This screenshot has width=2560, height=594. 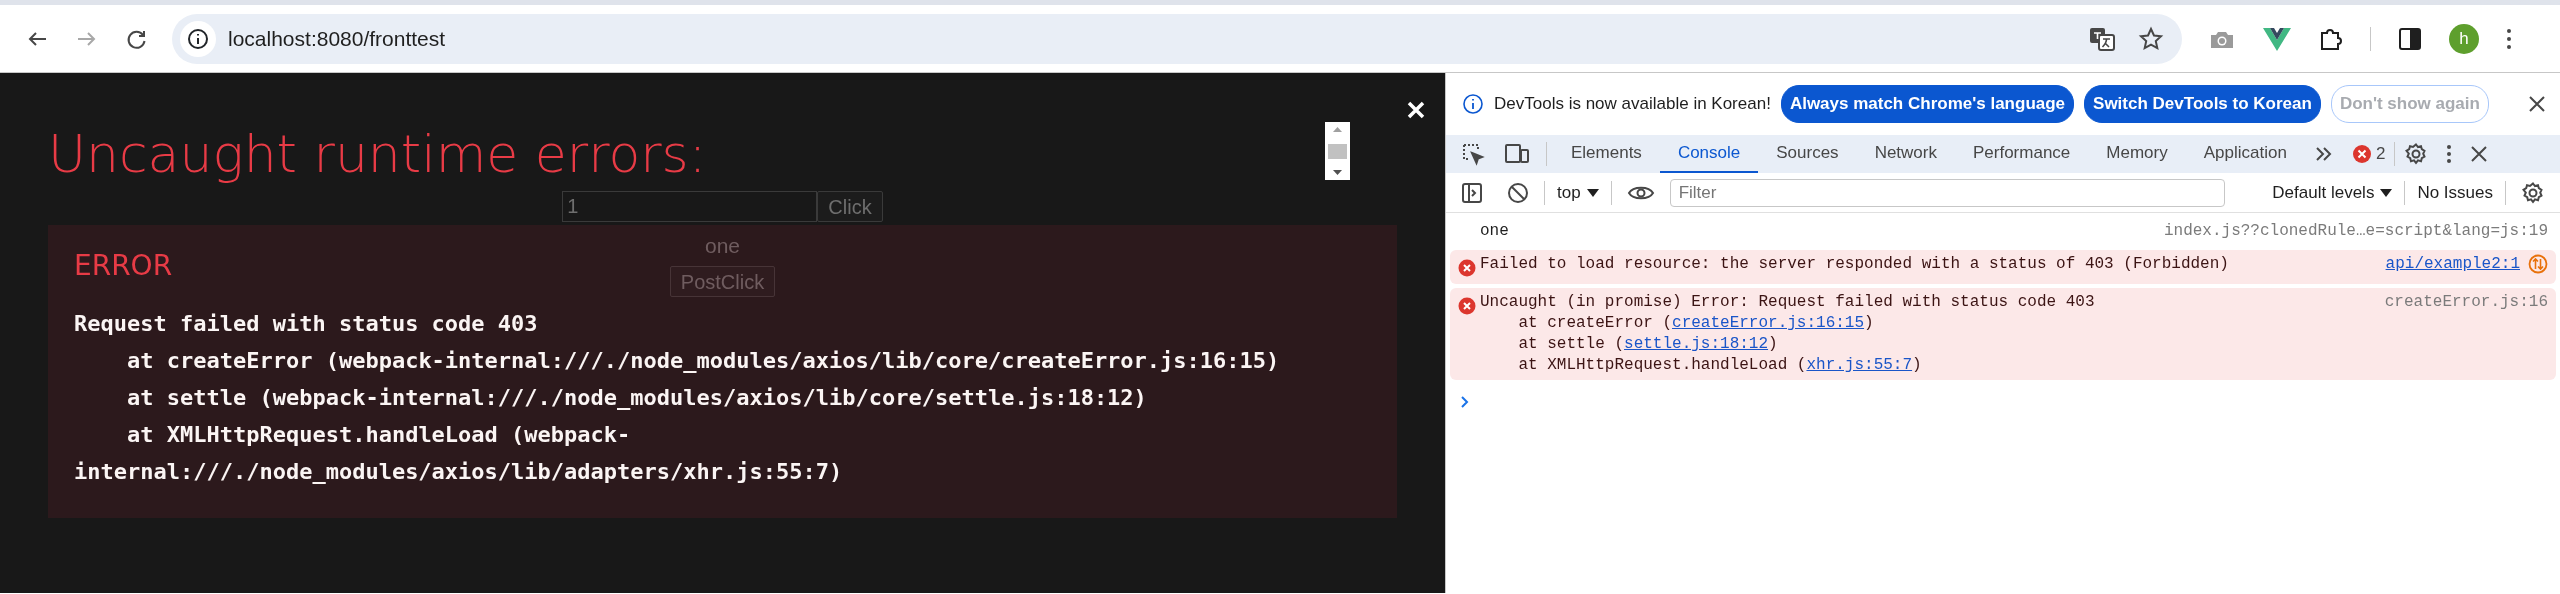 I want to click on panel-tab: Sources, so click(x=1807, y=154).